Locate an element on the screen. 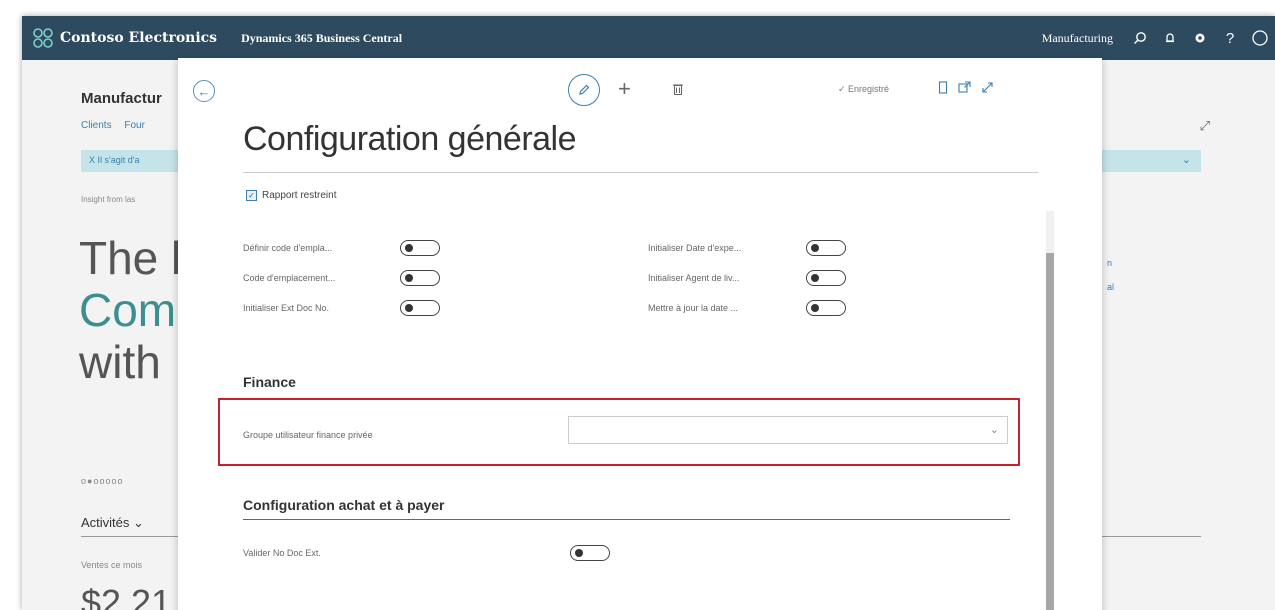  scrollbar-thumb is located at coordinates (1050, 431).